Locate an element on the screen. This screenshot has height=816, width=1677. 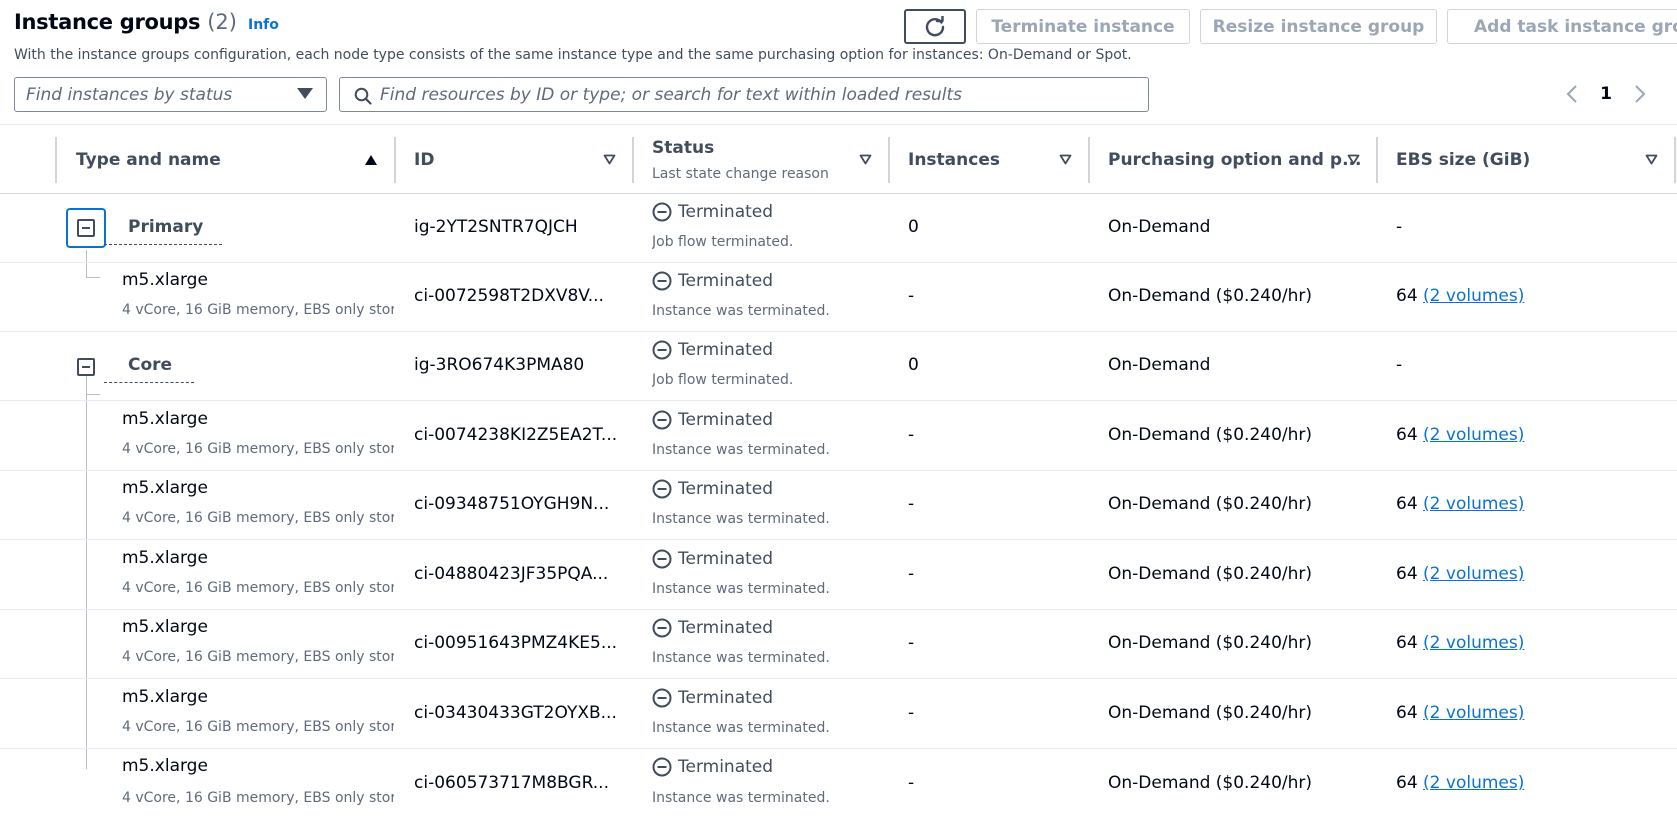
info-link: Info is located at coordinates (263, 25).